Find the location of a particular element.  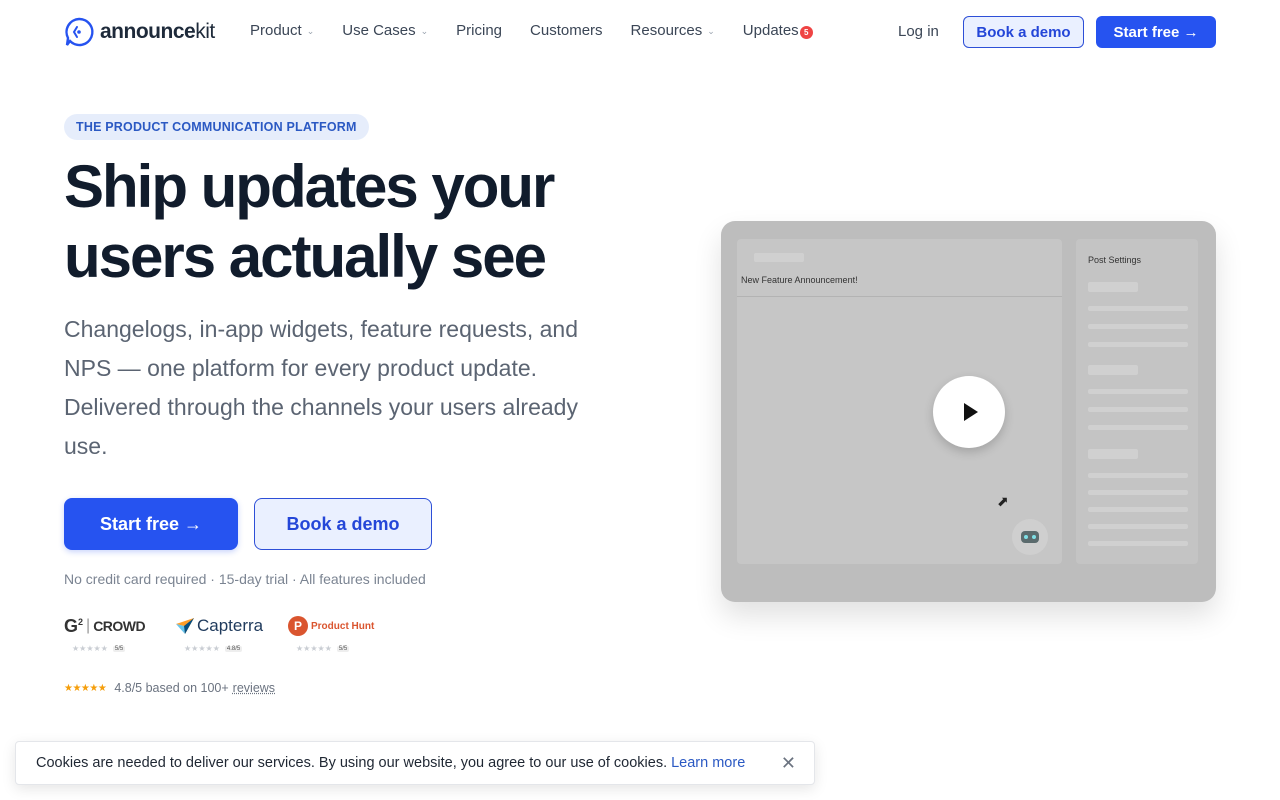

announcekit-logo-icon is located at coordinates (79, 32).